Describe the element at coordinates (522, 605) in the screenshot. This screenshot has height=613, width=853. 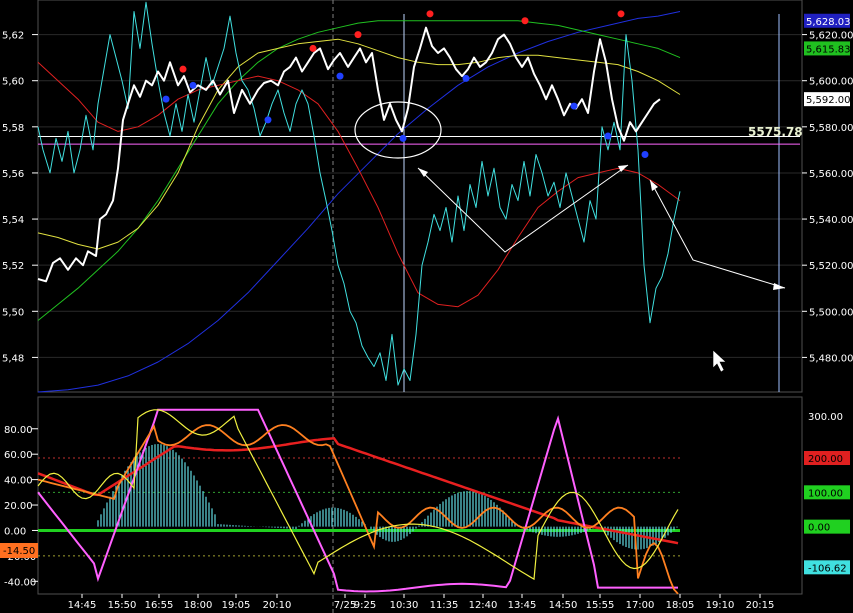
I see `x-tick-label: 13:45` at that location.